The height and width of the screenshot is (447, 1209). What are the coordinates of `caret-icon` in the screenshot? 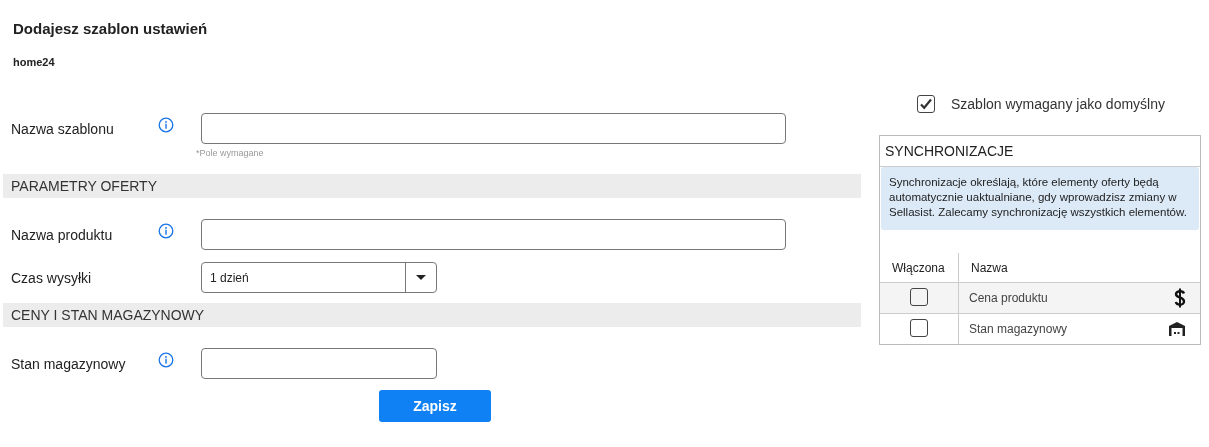 It's located at (421, 277).